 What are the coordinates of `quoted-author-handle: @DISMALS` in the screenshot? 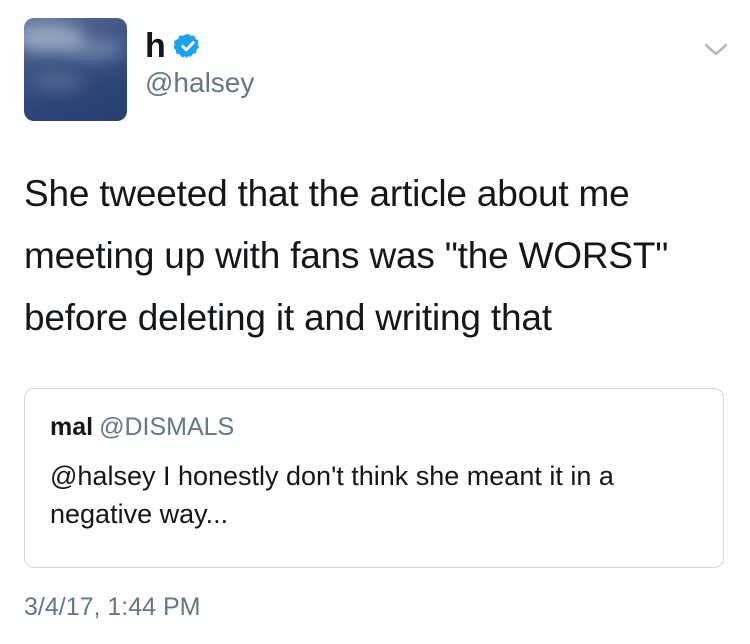 It's located at (167, 427).